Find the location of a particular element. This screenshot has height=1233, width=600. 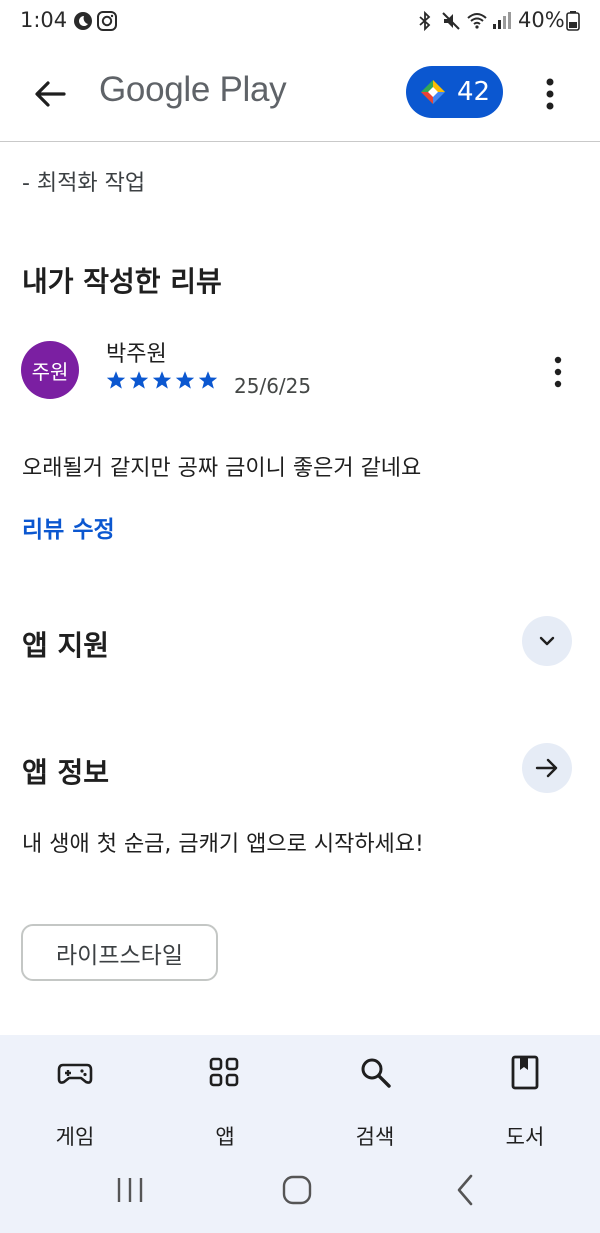

category-chip: 라이프스타일 is located at coordinates (119, 952).